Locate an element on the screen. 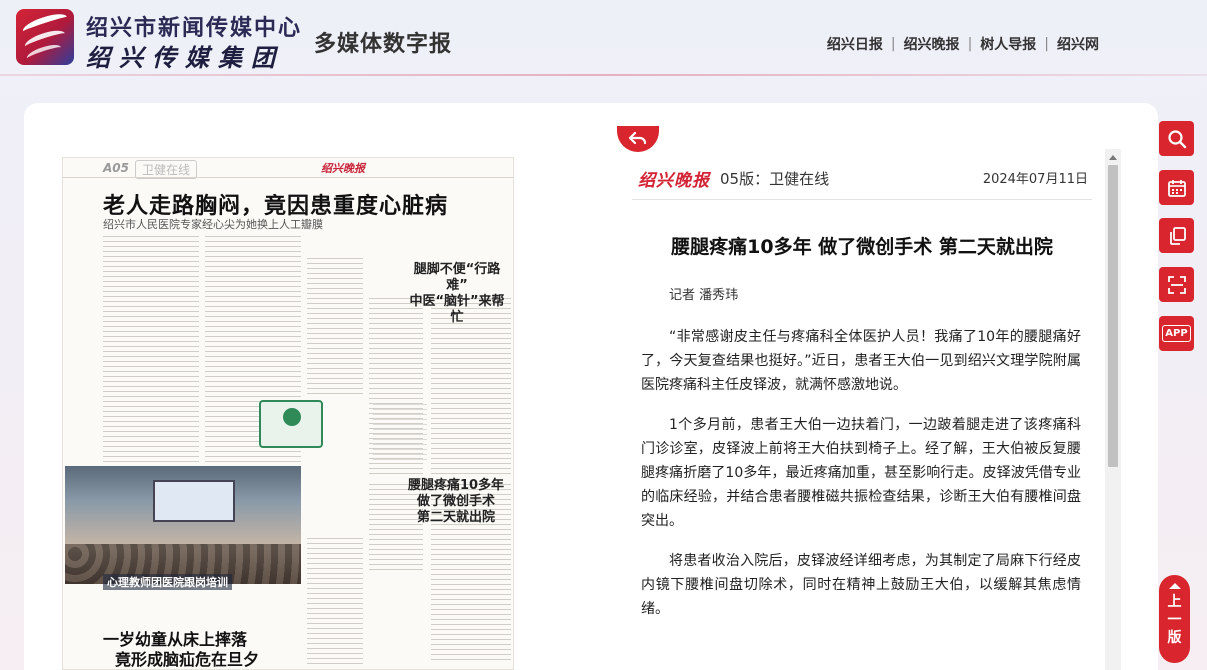  scroll-up-button is located at coordinates (1113, 157).